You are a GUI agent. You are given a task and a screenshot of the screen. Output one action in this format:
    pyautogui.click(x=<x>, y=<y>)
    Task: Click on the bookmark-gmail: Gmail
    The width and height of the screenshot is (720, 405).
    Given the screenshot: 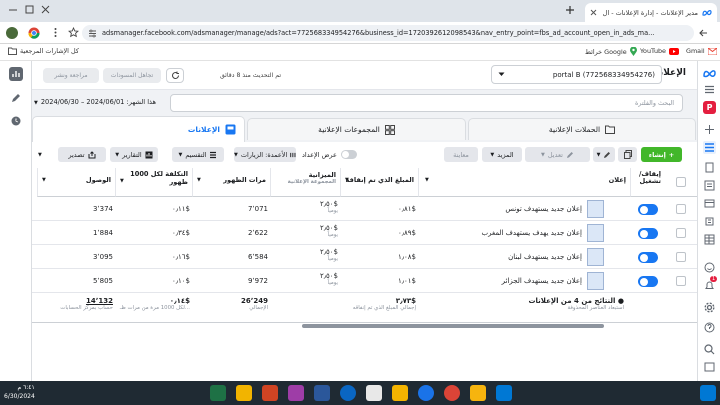 What is the action you would take?
    pyautogui.click(x=701, y=51)
    